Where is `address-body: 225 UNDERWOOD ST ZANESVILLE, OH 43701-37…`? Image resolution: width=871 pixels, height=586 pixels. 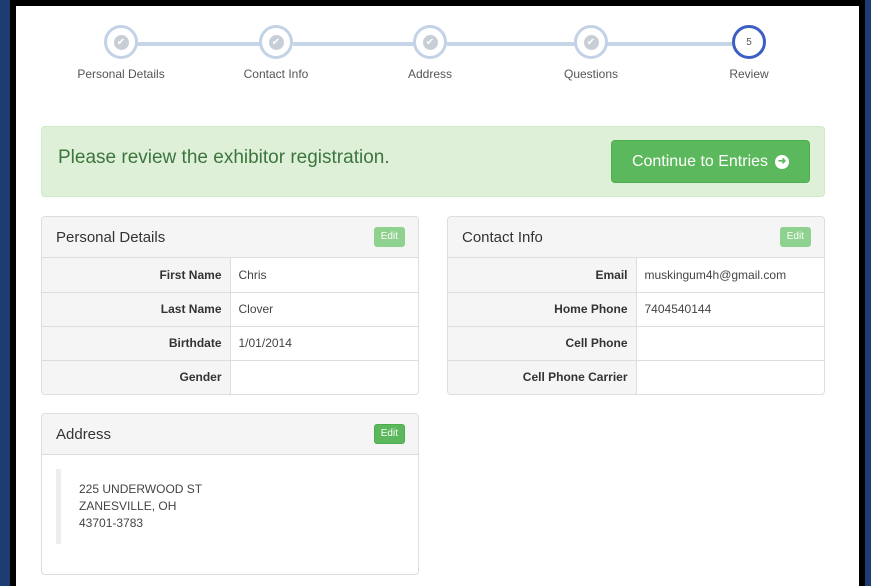 address-body: 225 UNDERWOOD ST ZANESVILLE, OH 43701-37… is located at coordinates (230, 499).